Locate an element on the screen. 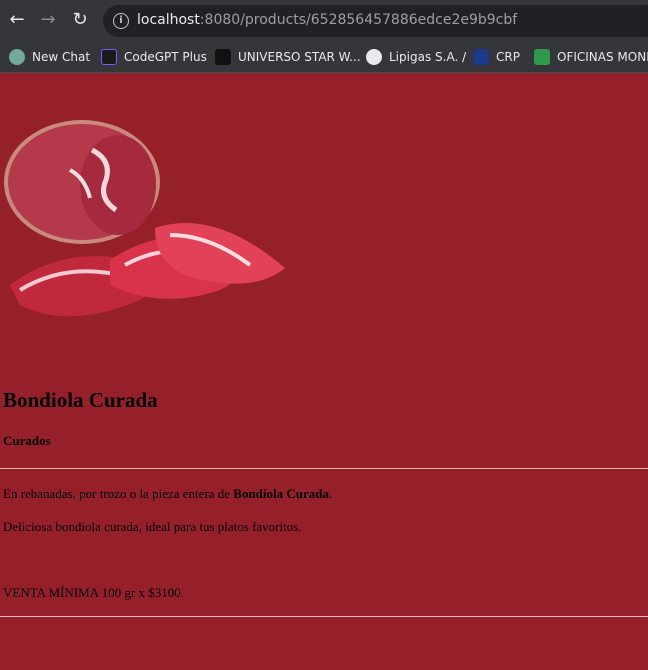  bookmark-label: Lipigas S.A. / is located at coordinates (428, 57).